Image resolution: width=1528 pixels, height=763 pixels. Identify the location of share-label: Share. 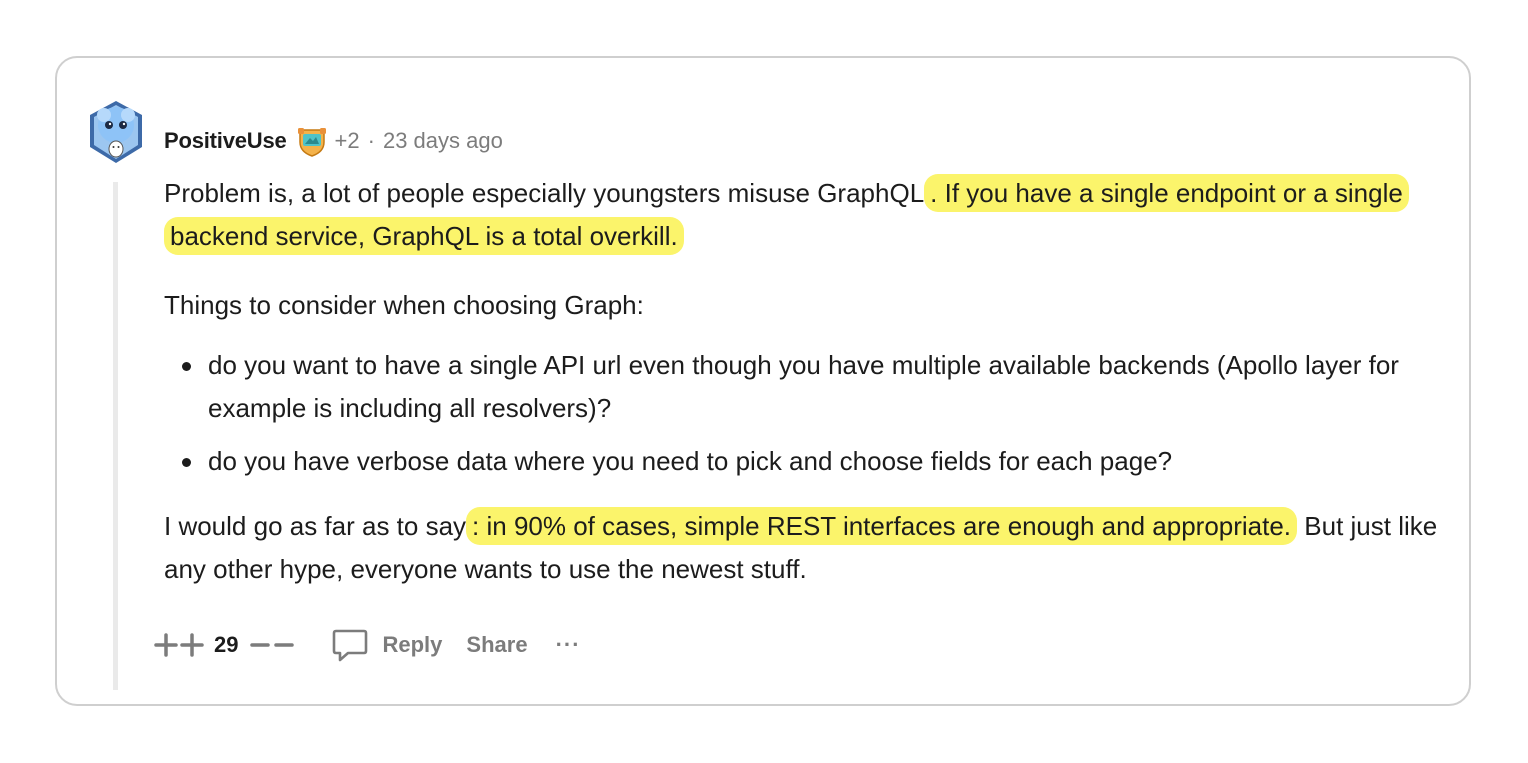
(497, 644).